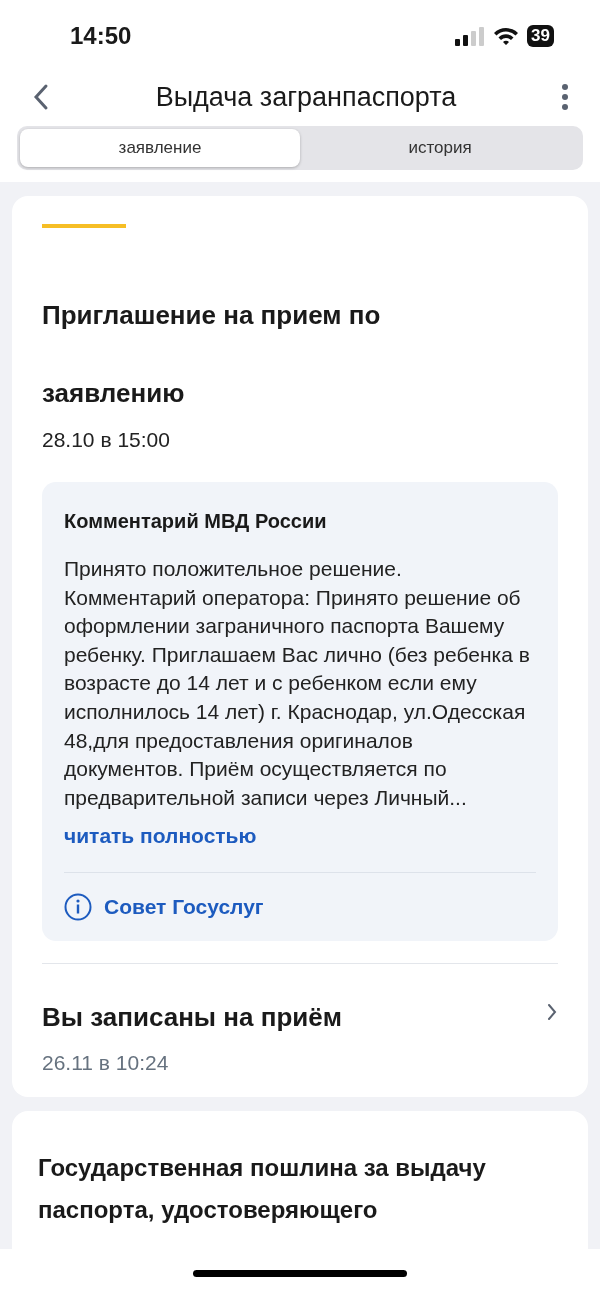 This screenshot has height=1297, width=600. What do you see at coordinates (470, 36) in the screenshot?
I see `signal-icon` at bounding box center [470, 36].